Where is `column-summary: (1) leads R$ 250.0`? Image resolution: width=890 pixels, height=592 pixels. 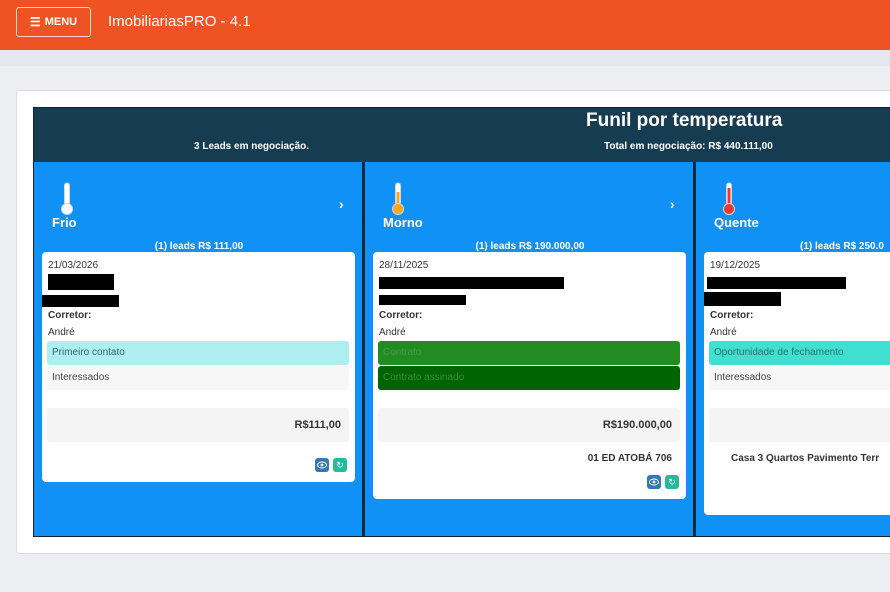
column-summary: (1) leads R$ 250.0 is located at coordinates (842, 246).